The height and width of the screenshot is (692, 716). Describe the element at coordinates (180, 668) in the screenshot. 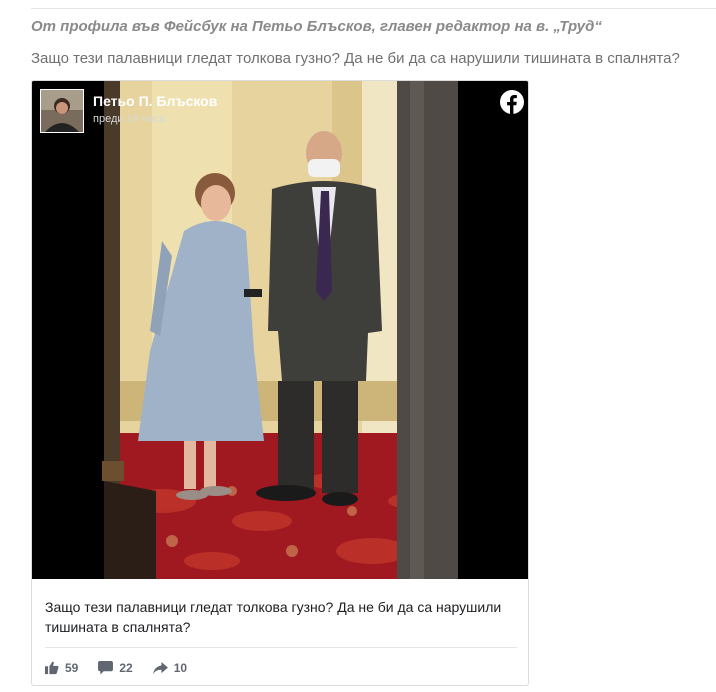

I see `share-count: 10` at that location.